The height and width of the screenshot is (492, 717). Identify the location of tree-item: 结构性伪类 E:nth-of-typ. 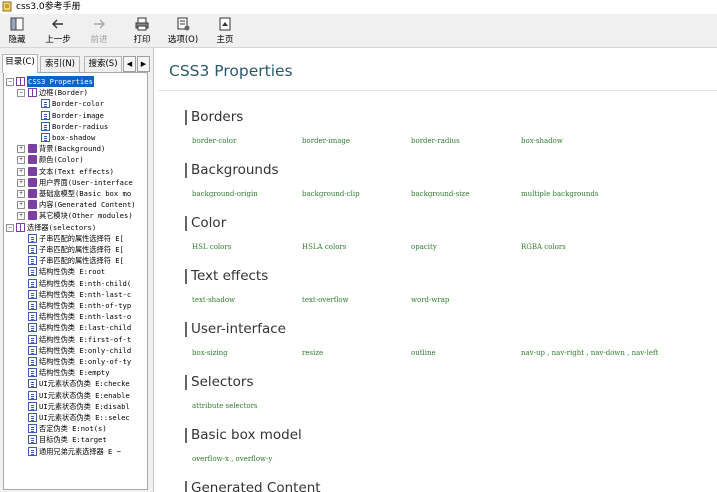
(75, 305).